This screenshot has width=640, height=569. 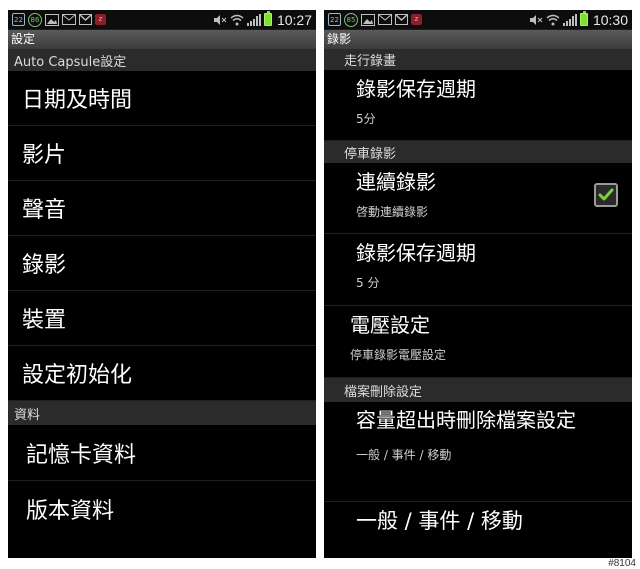 I want to click on menu-item-sound: 聲音, so click(x=162, y=208).